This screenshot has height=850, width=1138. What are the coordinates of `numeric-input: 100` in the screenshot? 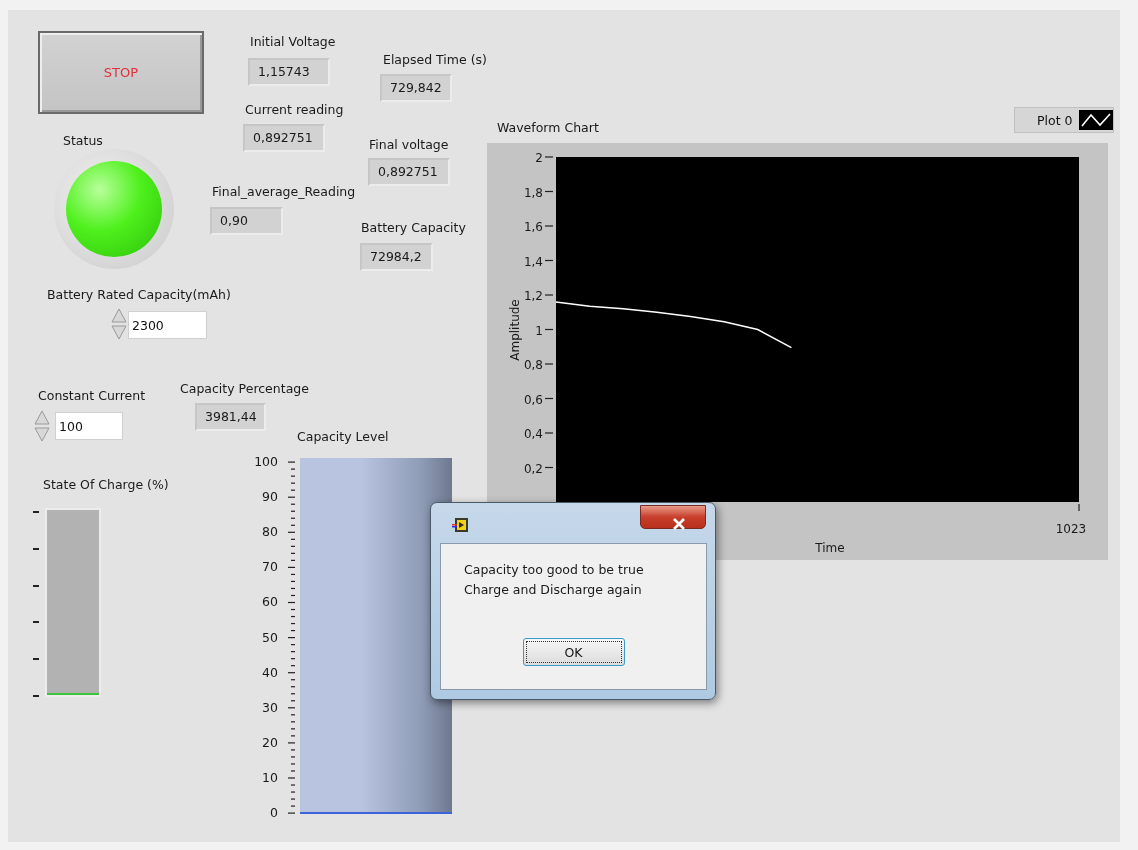 It's located at (89, 426).